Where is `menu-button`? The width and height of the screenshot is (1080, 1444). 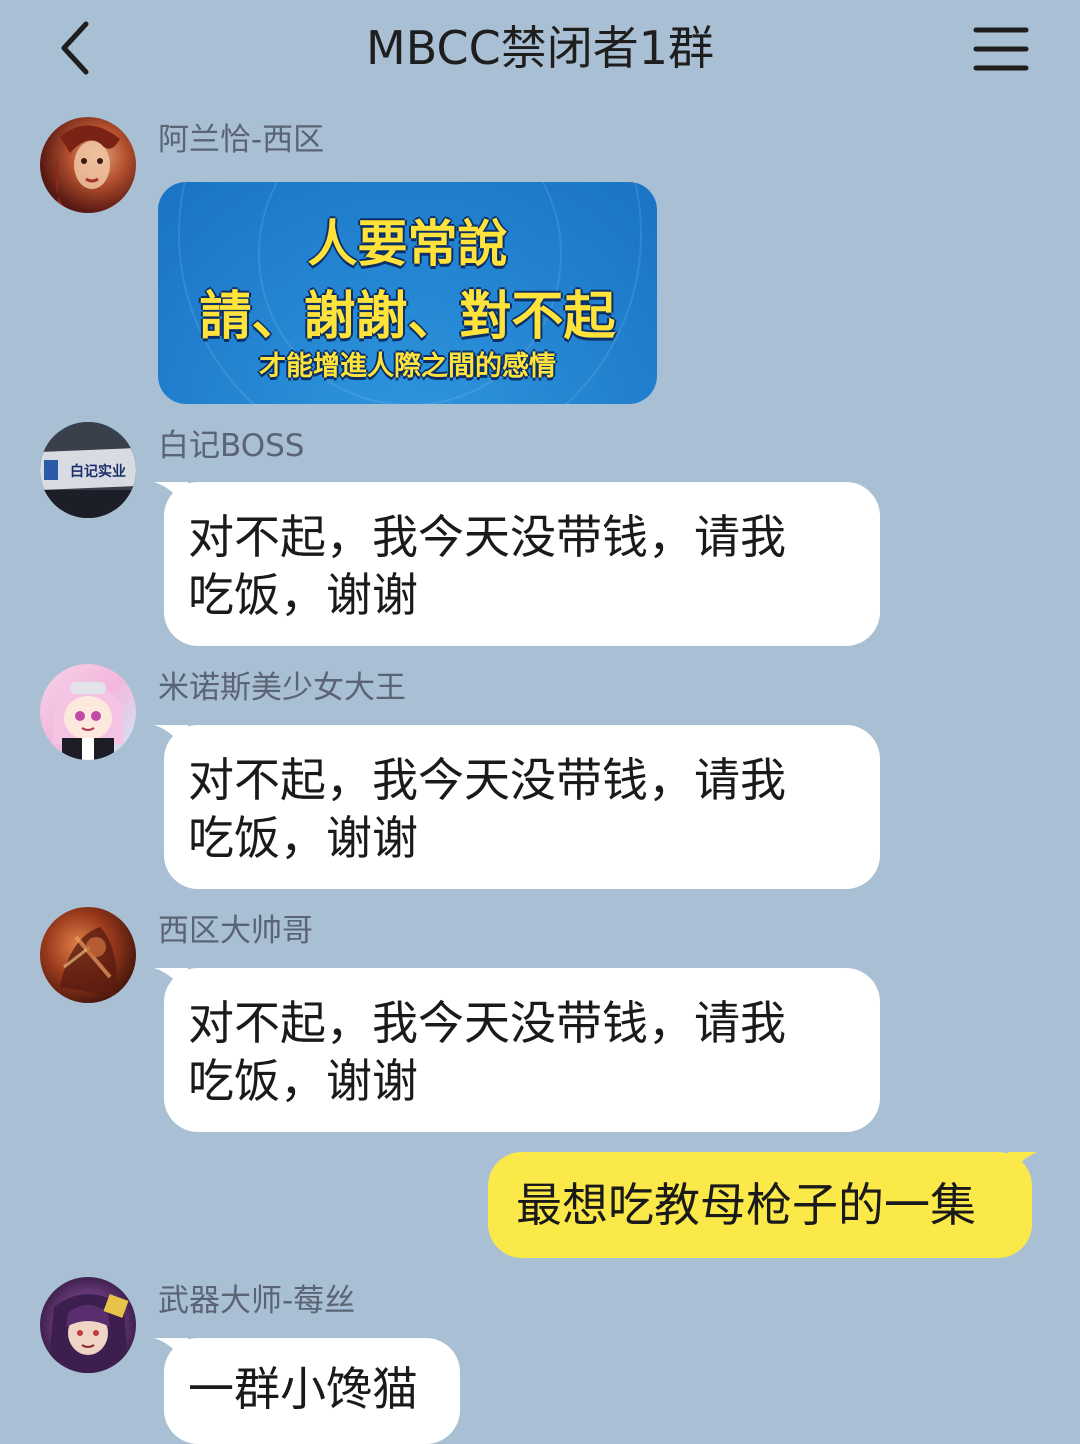
menu-button is located at coordinates (1001, 49).